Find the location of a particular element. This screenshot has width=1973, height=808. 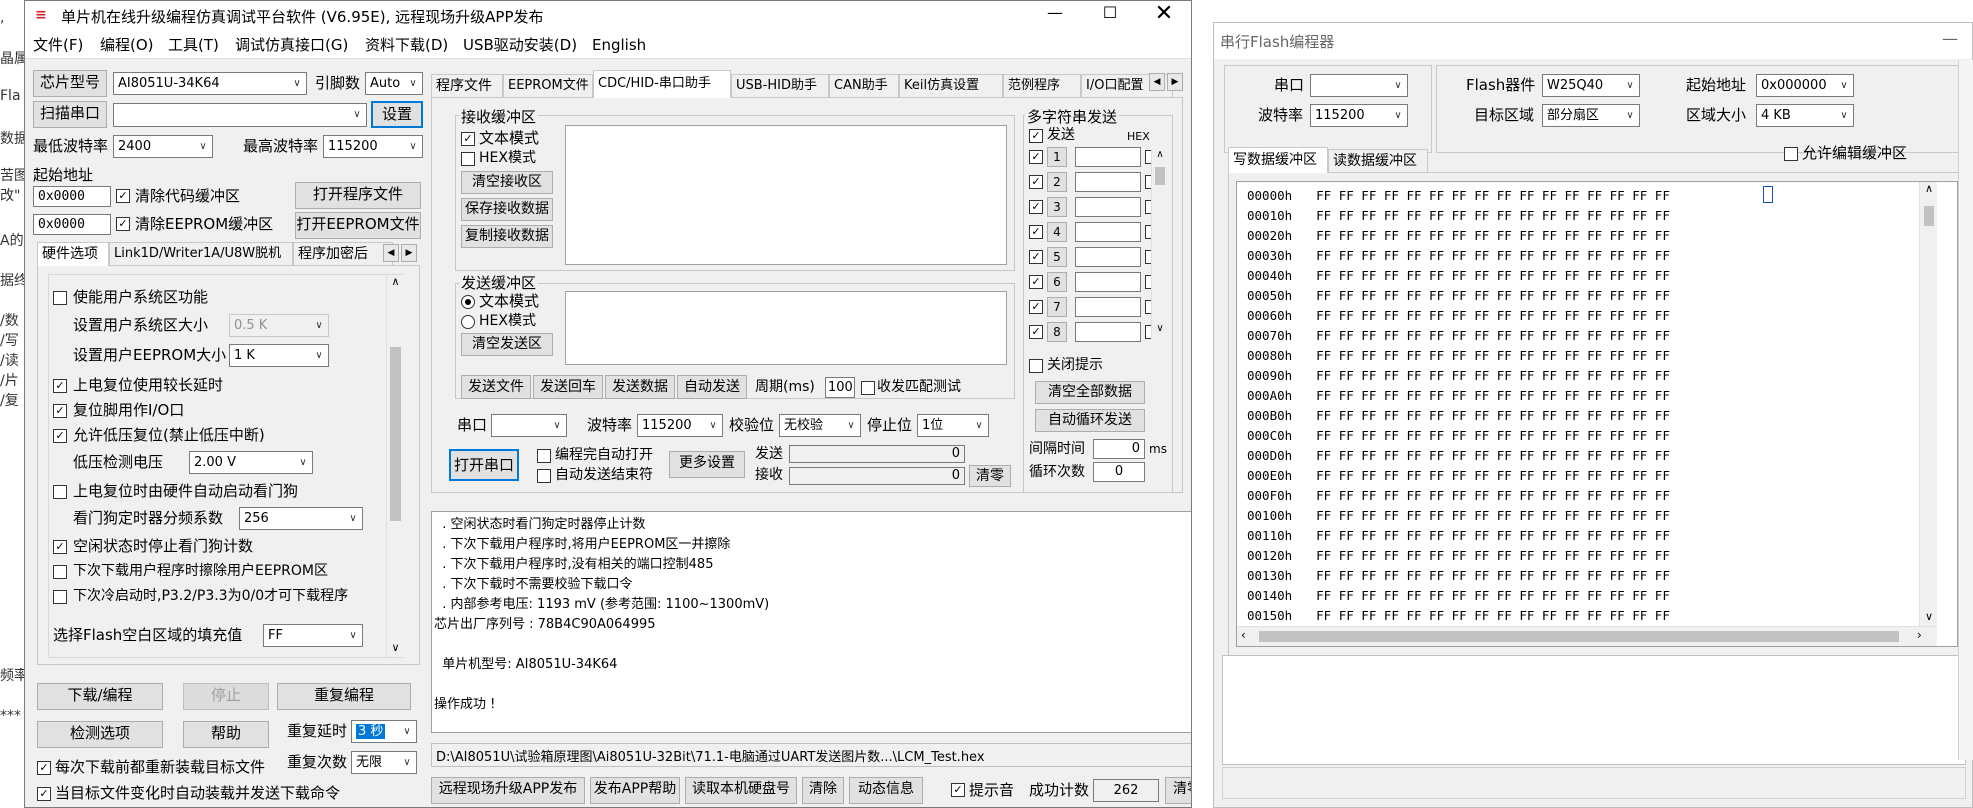

multi-row-number-button: 3 is located at coordinates (1057, 207).